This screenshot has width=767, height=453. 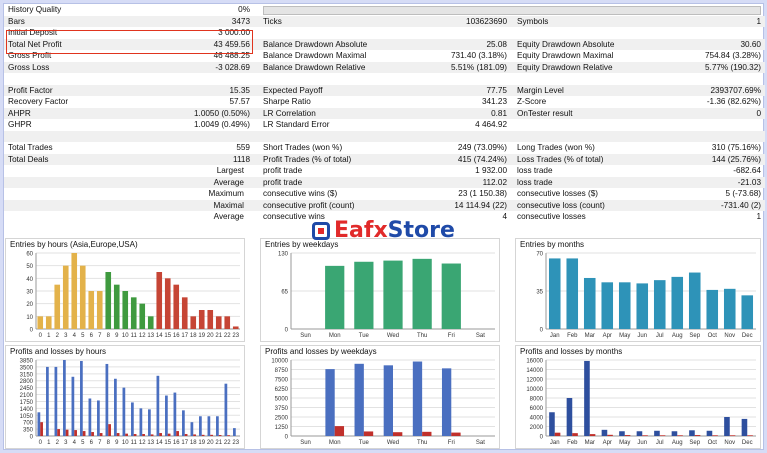 I want to click on y-tick-label: 8000, so click(x=537, y=400).